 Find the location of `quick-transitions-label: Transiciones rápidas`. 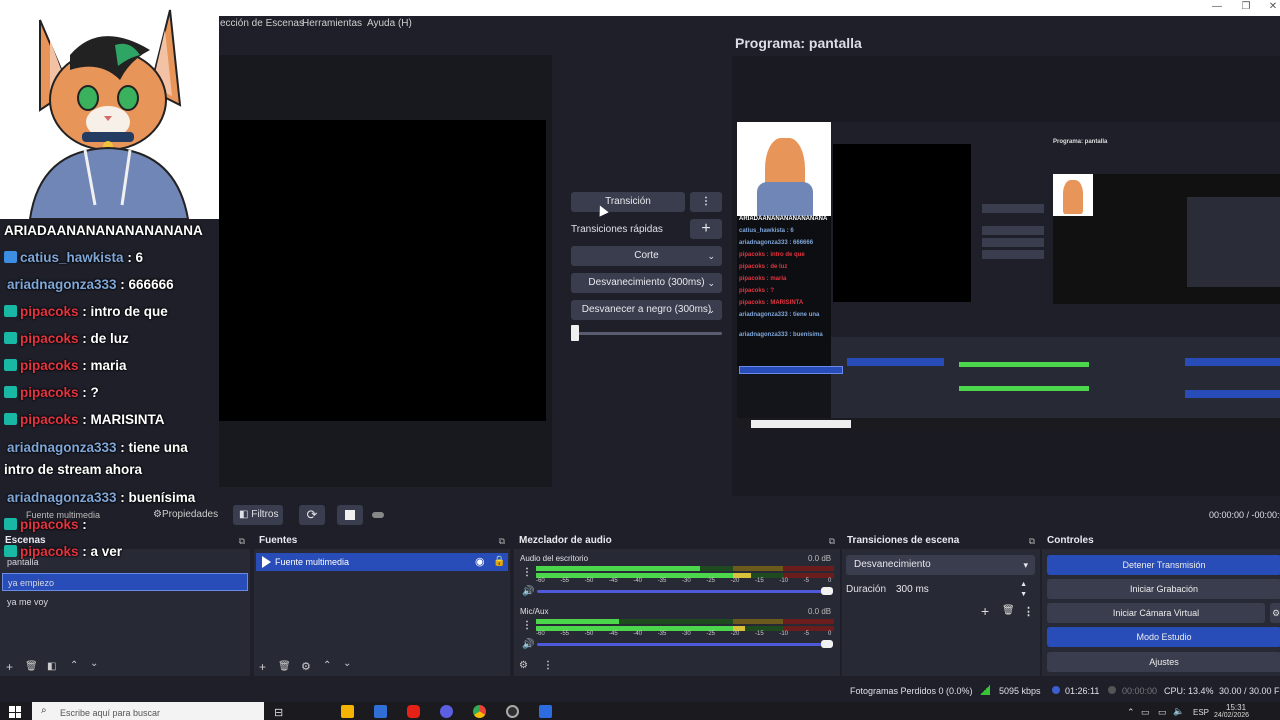

quick-transitions-label: Transiciones rápidas is located at coordinates (617, 229).